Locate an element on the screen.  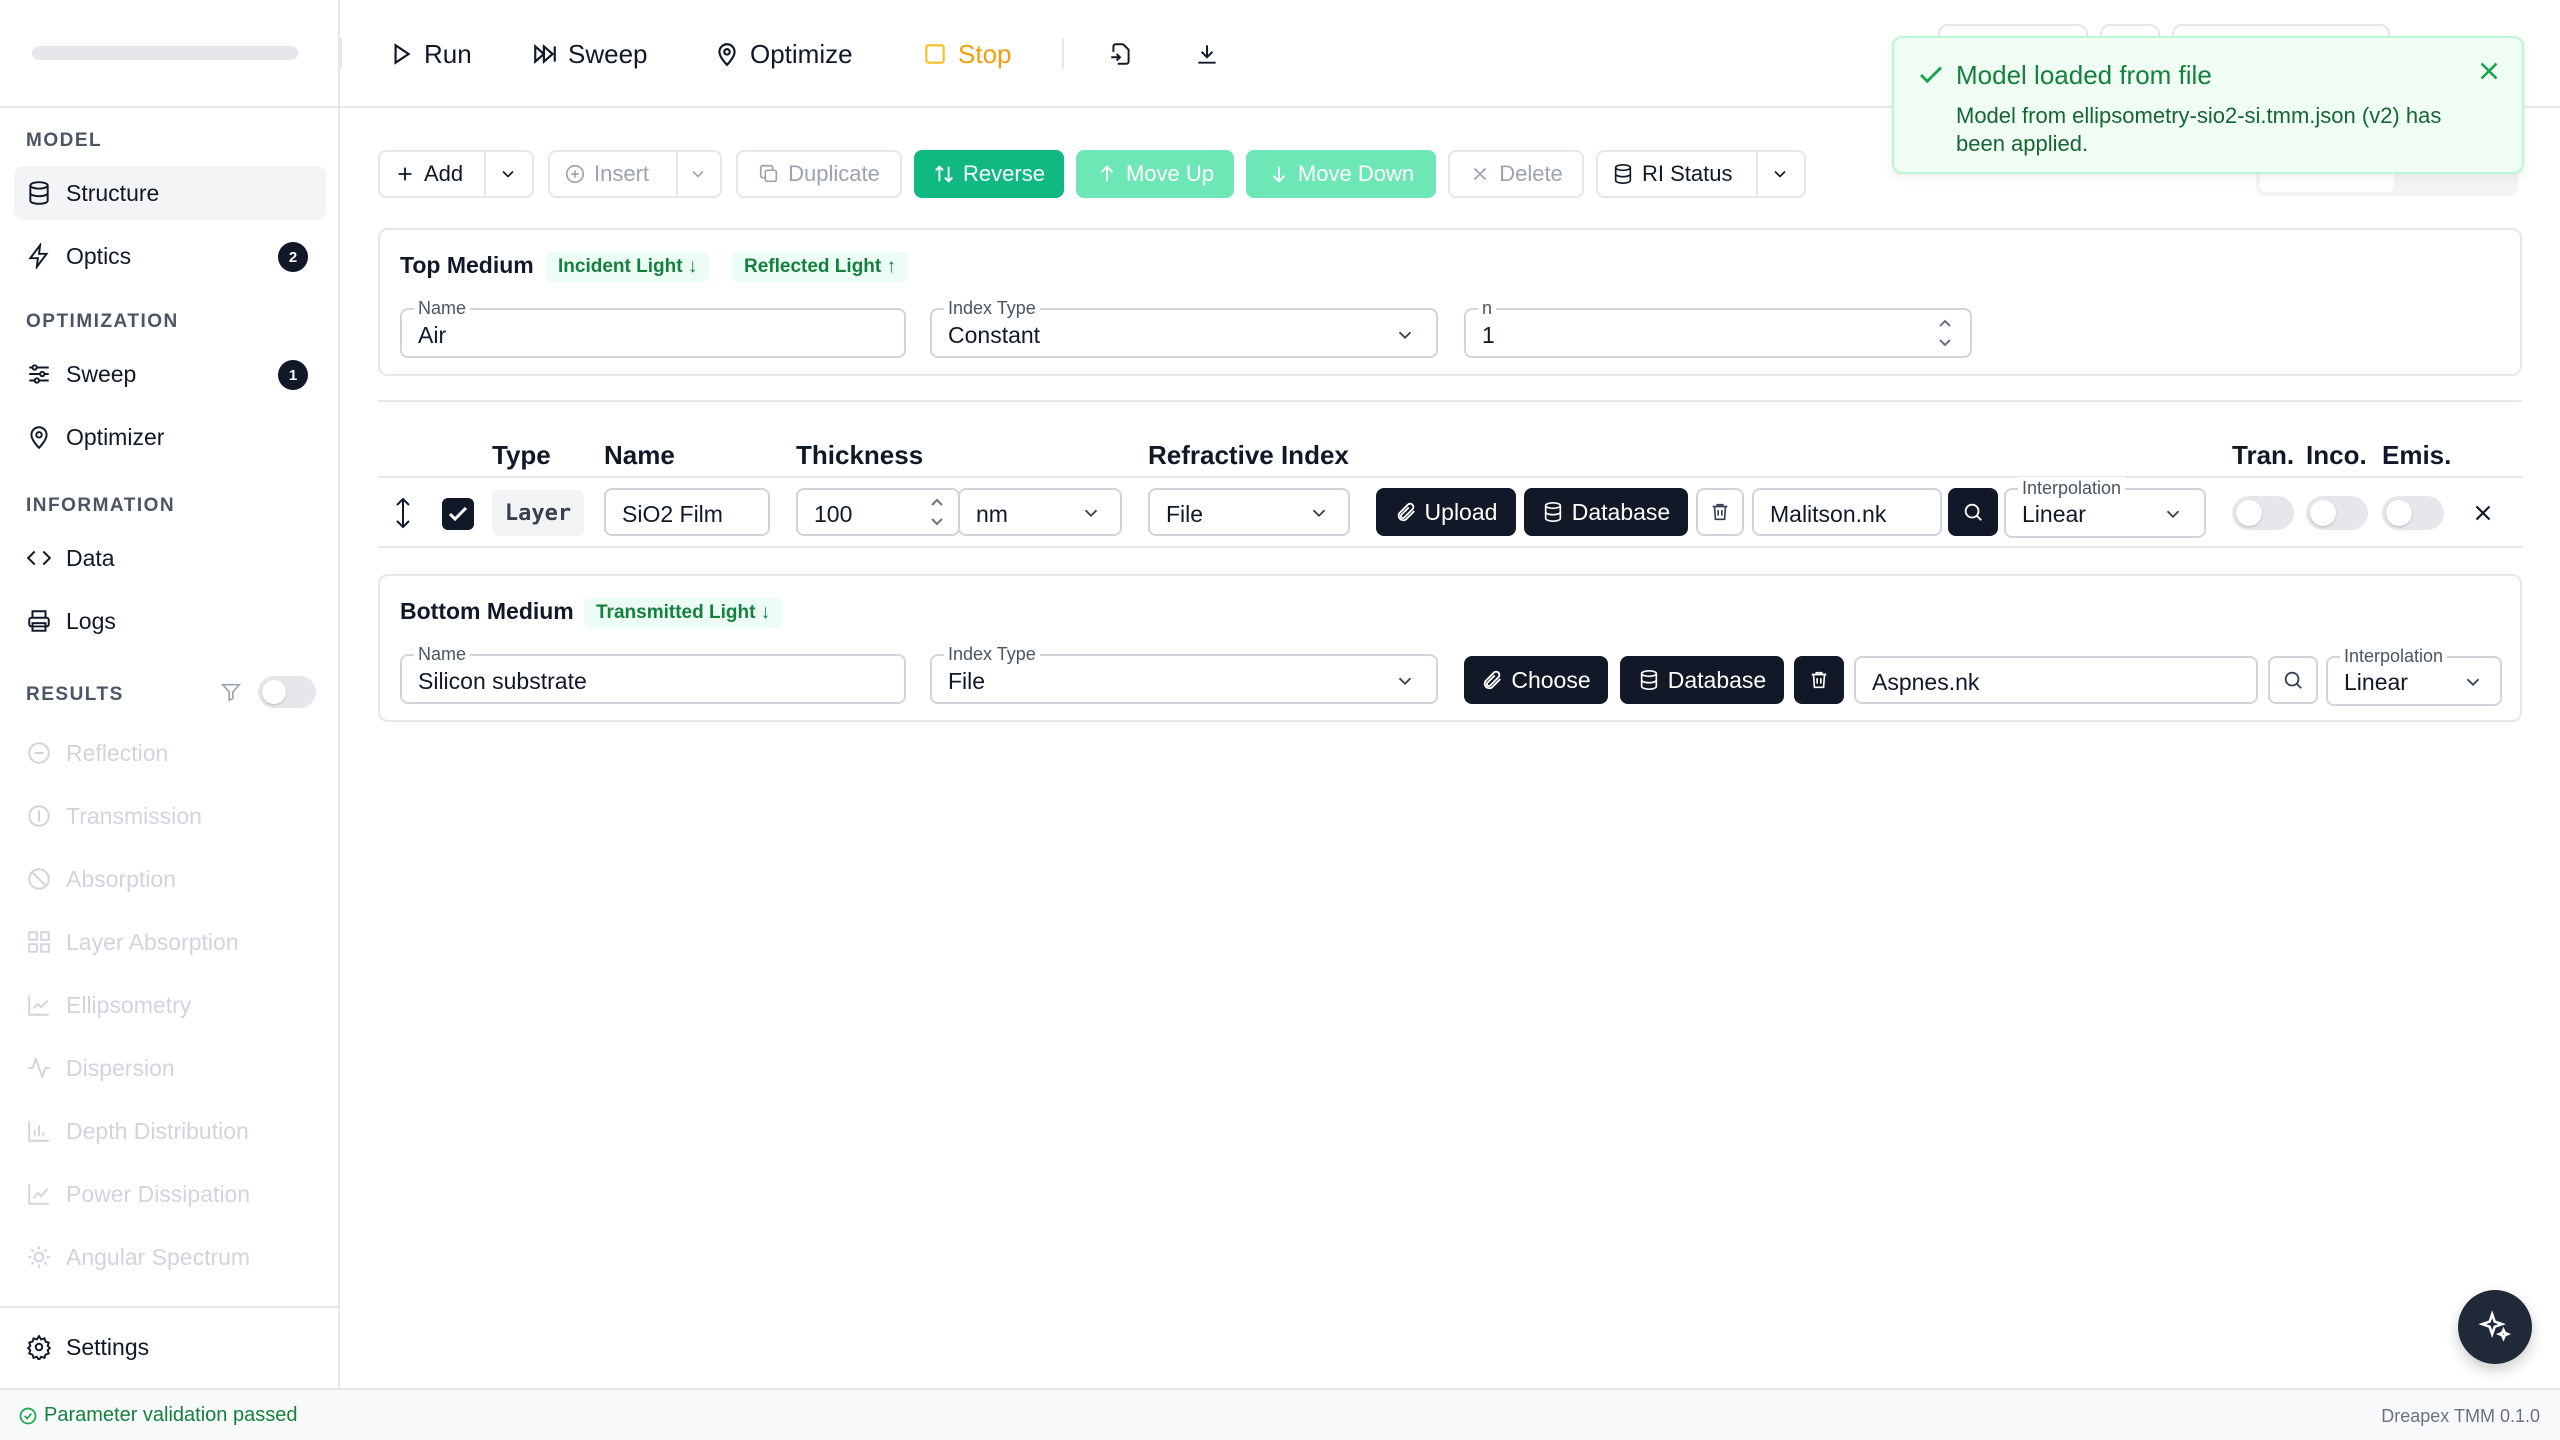
count-badge: 2 is located at coordinates (293, 257).